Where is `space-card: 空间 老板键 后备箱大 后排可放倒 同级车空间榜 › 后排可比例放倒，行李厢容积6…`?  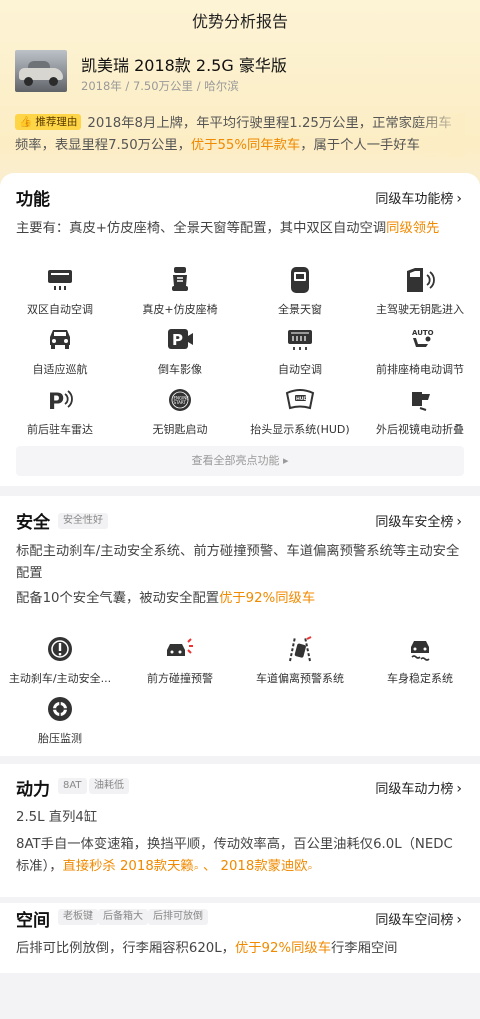
space-card: 空间 老板键 后备箱大 后排可放倒 同级车空间榜 › 后排可比例放倒，行李厢容积6… is located at coordinates (240, 938).